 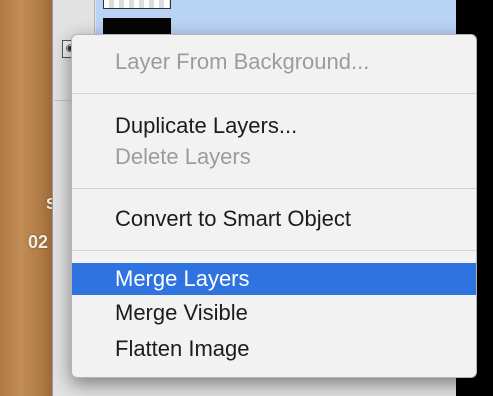 What do you see at coordinates (274, 313) in the screenshot?
I see `menu-item-merge-visible: Merge Visible` at bounding box center [274, 313].